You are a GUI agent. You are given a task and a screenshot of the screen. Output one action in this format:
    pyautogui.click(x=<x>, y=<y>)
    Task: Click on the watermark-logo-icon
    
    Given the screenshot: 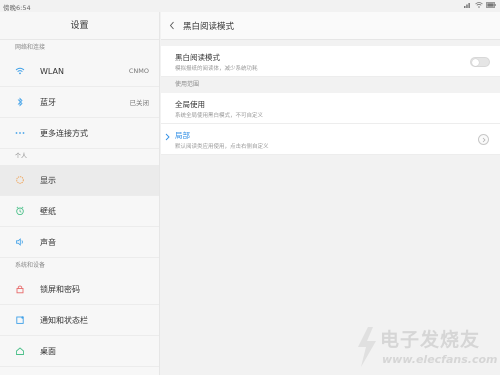 What is the action you would take?
    pyautogui.click(x=367, y=347)
    